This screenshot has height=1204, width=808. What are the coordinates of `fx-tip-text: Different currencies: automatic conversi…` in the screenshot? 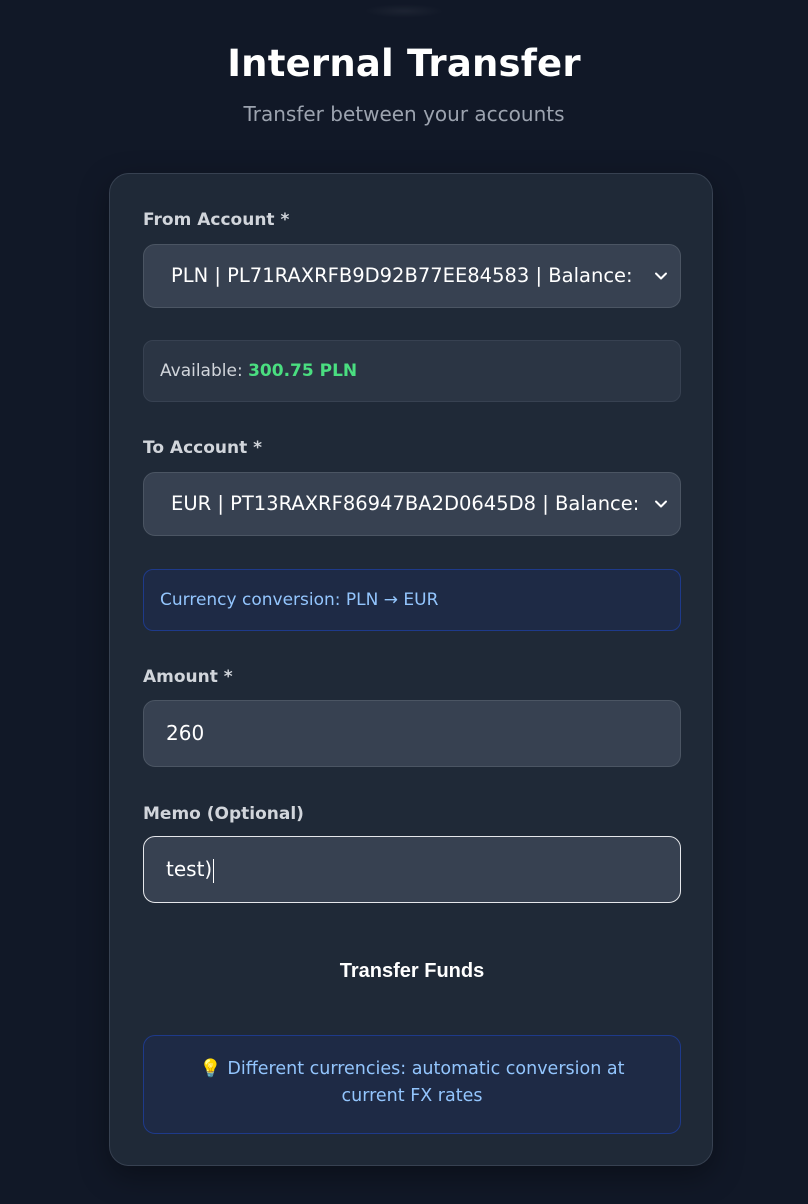 It's located at (426, 1082).